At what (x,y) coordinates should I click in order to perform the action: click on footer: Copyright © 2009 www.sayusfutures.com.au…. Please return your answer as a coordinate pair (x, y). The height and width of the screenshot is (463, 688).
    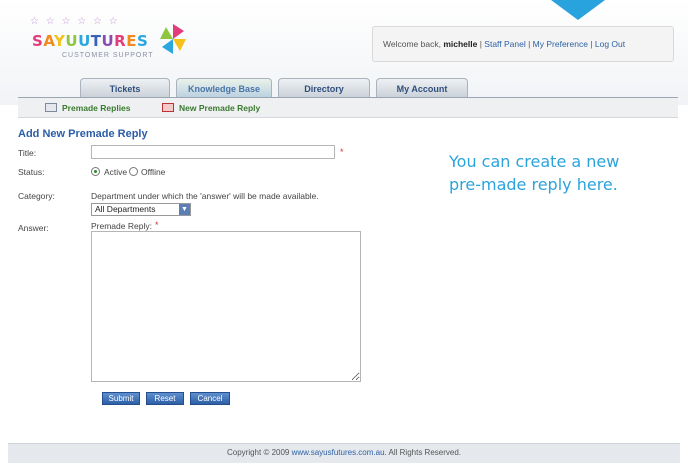
    Looking at the image, I should click on (344, 453).